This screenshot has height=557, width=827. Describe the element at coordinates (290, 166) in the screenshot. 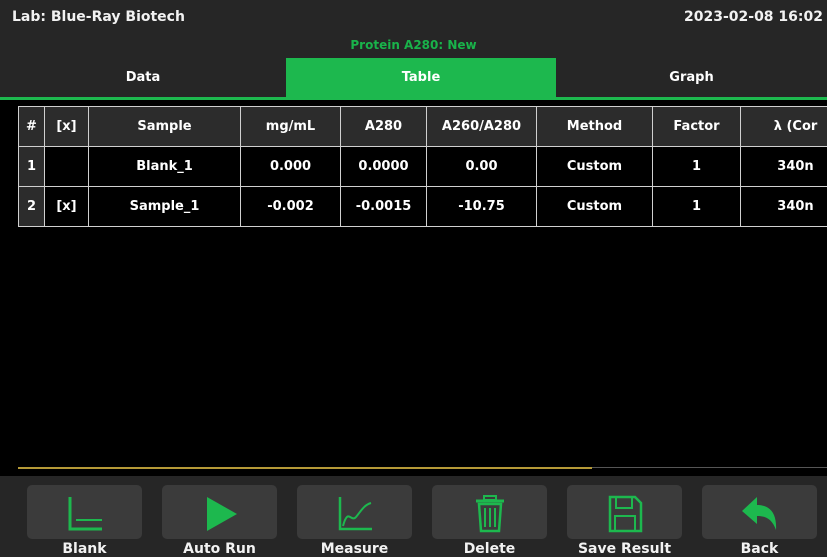

I see `cell-concentration: 0.000` at that location.